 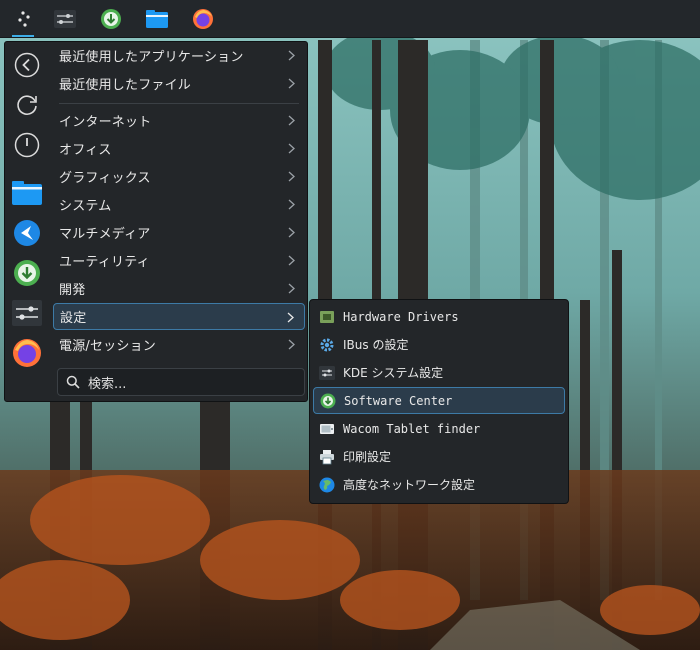 What do you see at coordinates (367, 457) in the screenshot?
I see `submenu-label: 印刷設定` at bounding box center [367, 457].